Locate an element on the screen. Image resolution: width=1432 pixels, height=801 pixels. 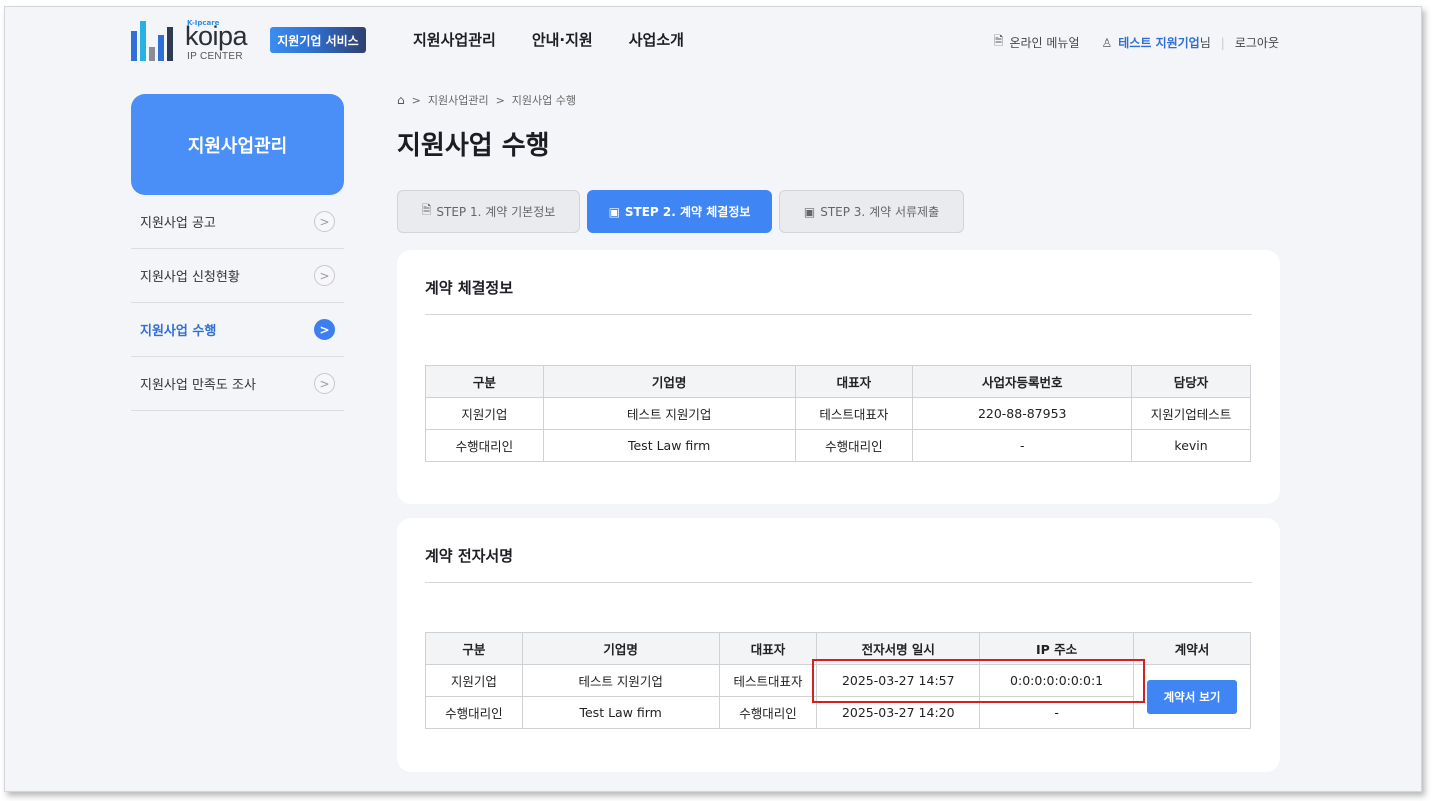
service-badge: 지원기업 서비스 is located at coordinates (318, 40).